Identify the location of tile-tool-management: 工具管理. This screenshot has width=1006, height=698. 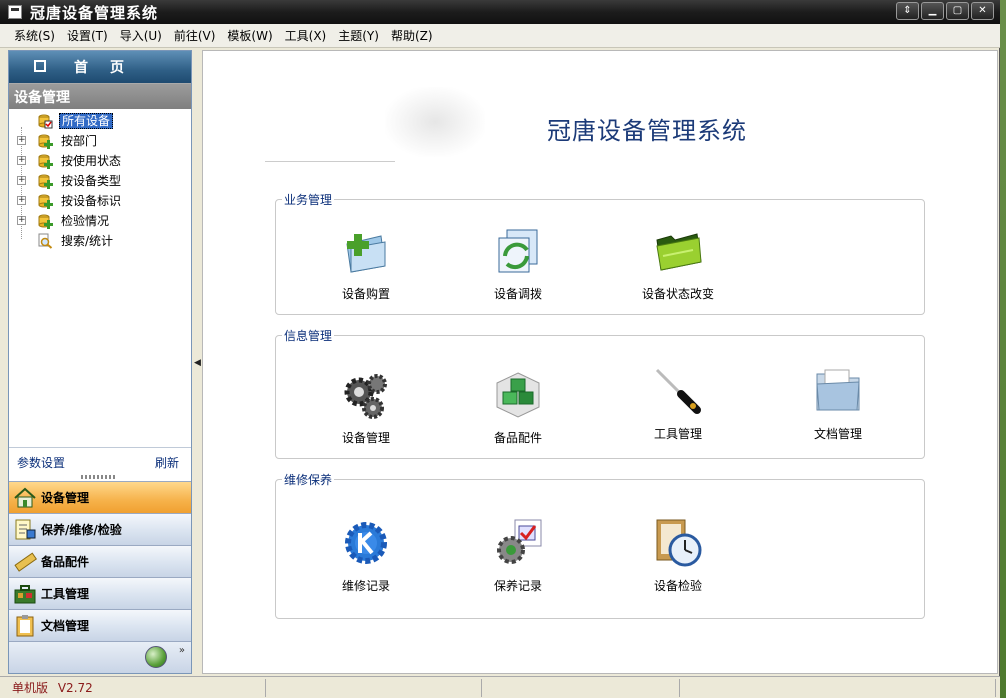
(678, 404).